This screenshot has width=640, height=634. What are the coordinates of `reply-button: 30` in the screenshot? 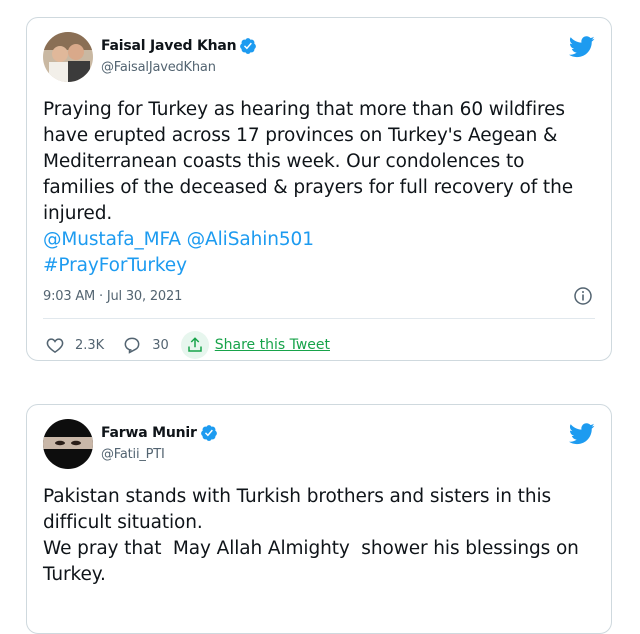 It's located at (145, 345).